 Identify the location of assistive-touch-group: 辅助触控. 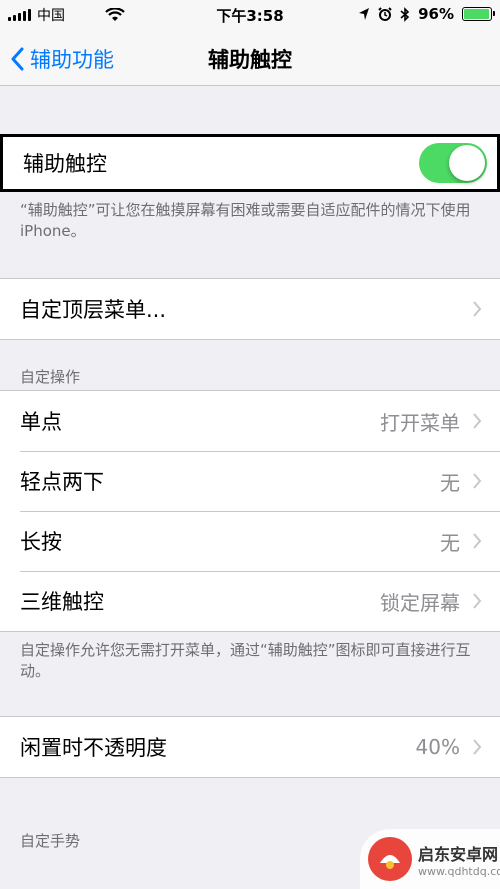
(250, 163).